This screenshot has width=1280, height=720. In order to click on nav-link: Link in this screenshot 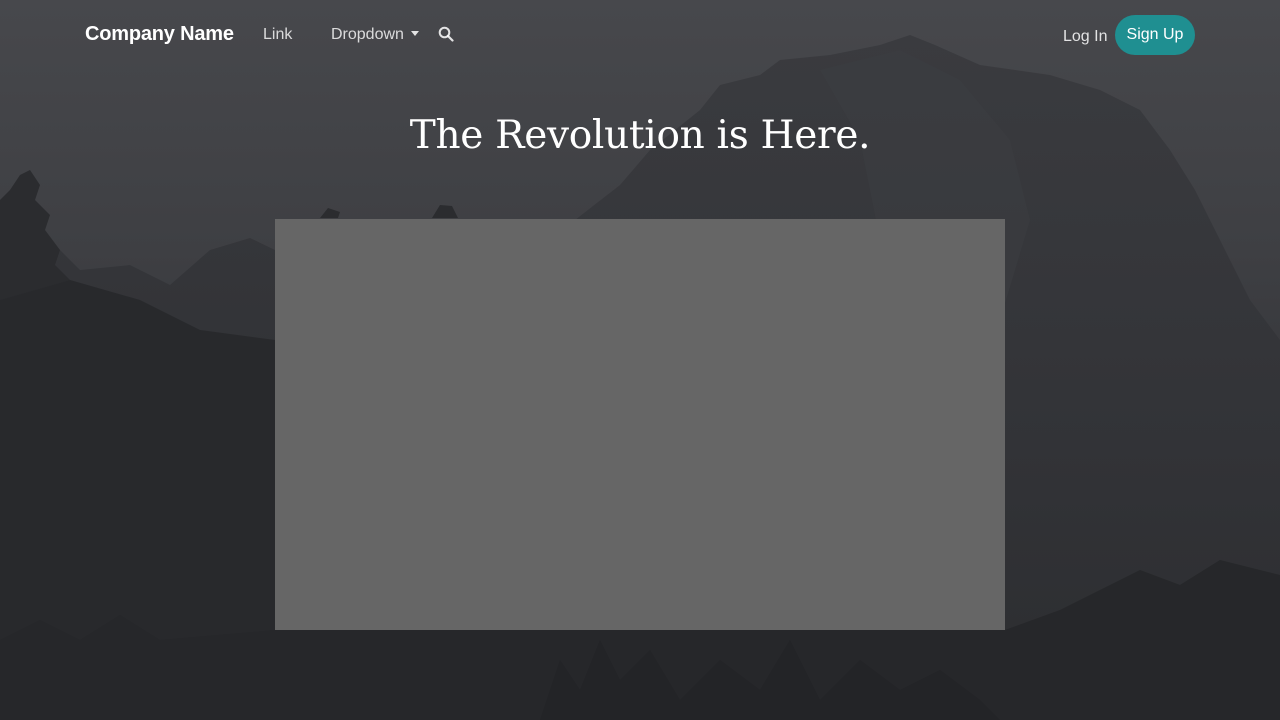, I will do `click(277, 35)`.